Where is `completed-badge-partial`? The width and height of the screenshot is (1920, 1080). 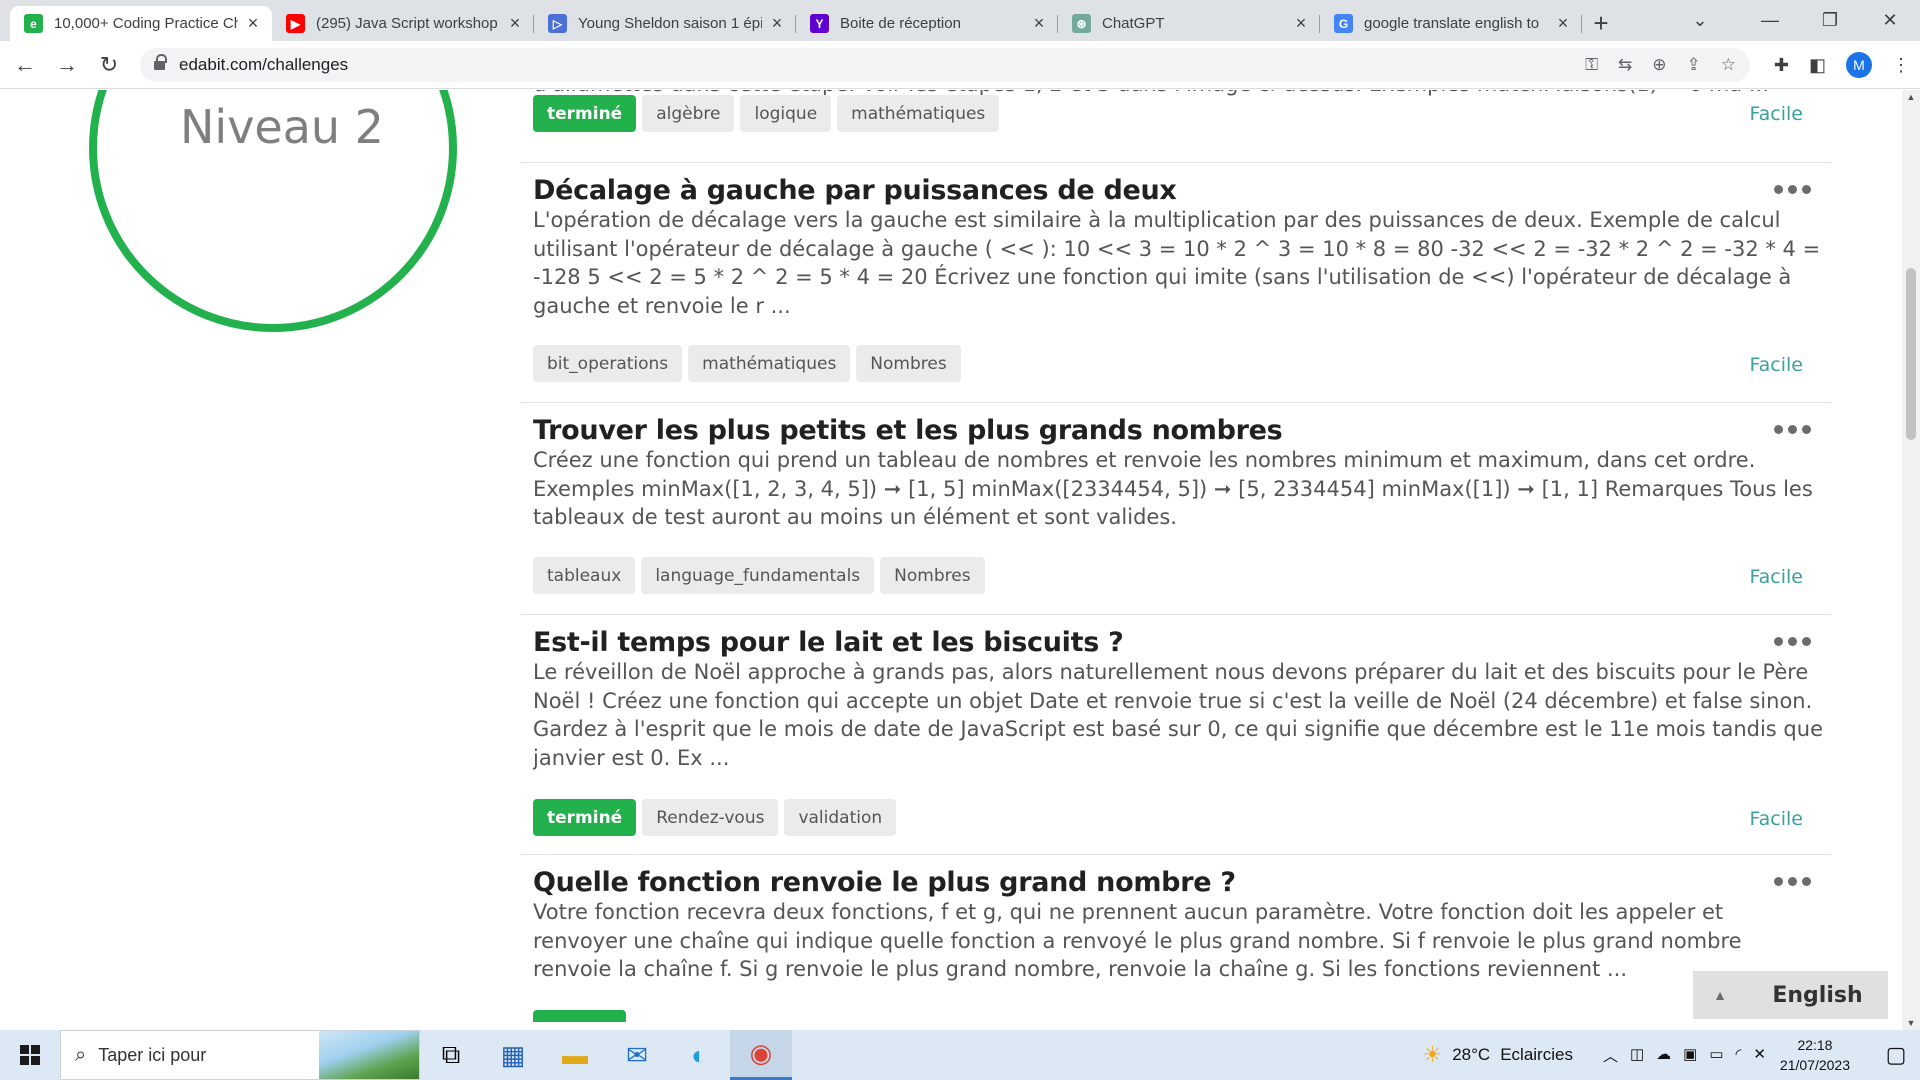
completed-badge-partial is located at coordinates (579, 1016).